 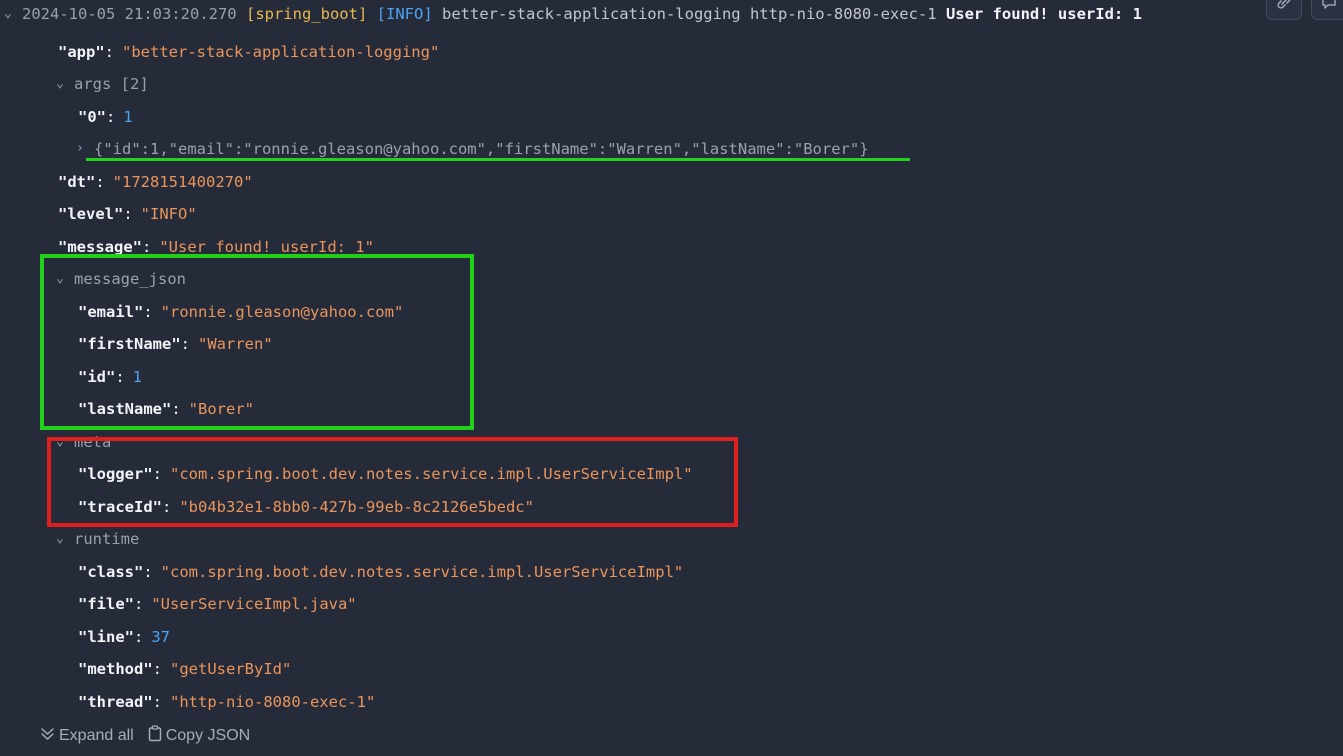 I want to click on field-line: "line":37, so click(x=124, y=637).